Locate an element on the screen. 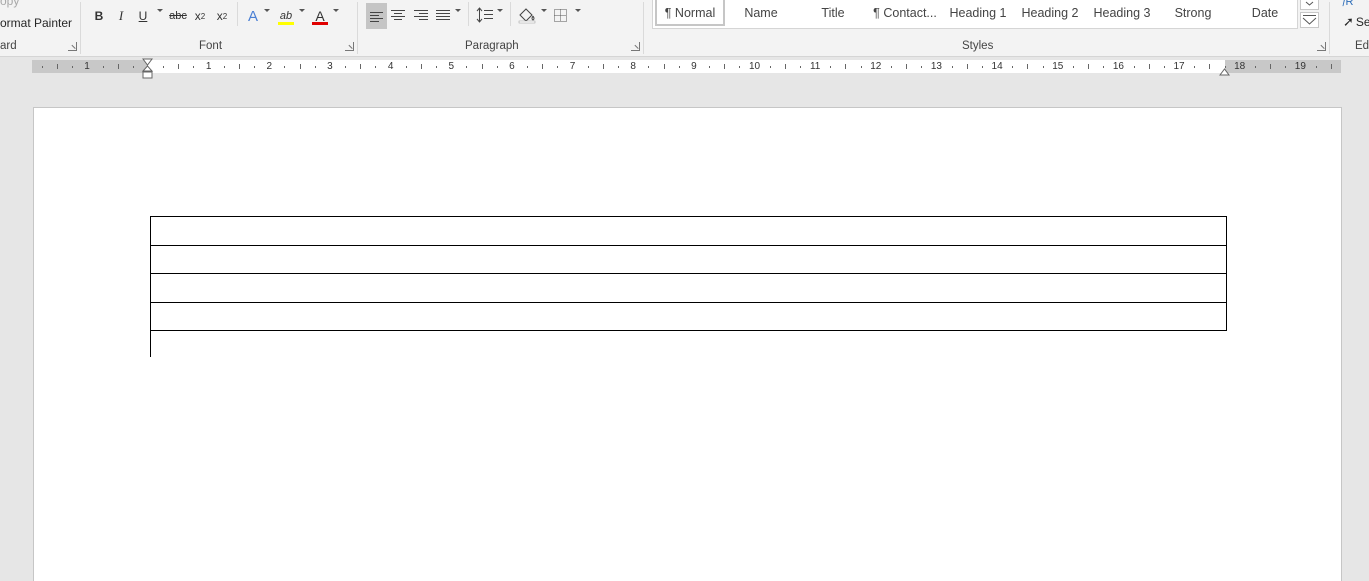 This screenshot has width=1369, height=581. styles-group-label: Styles is located at coordinates (978, 46).